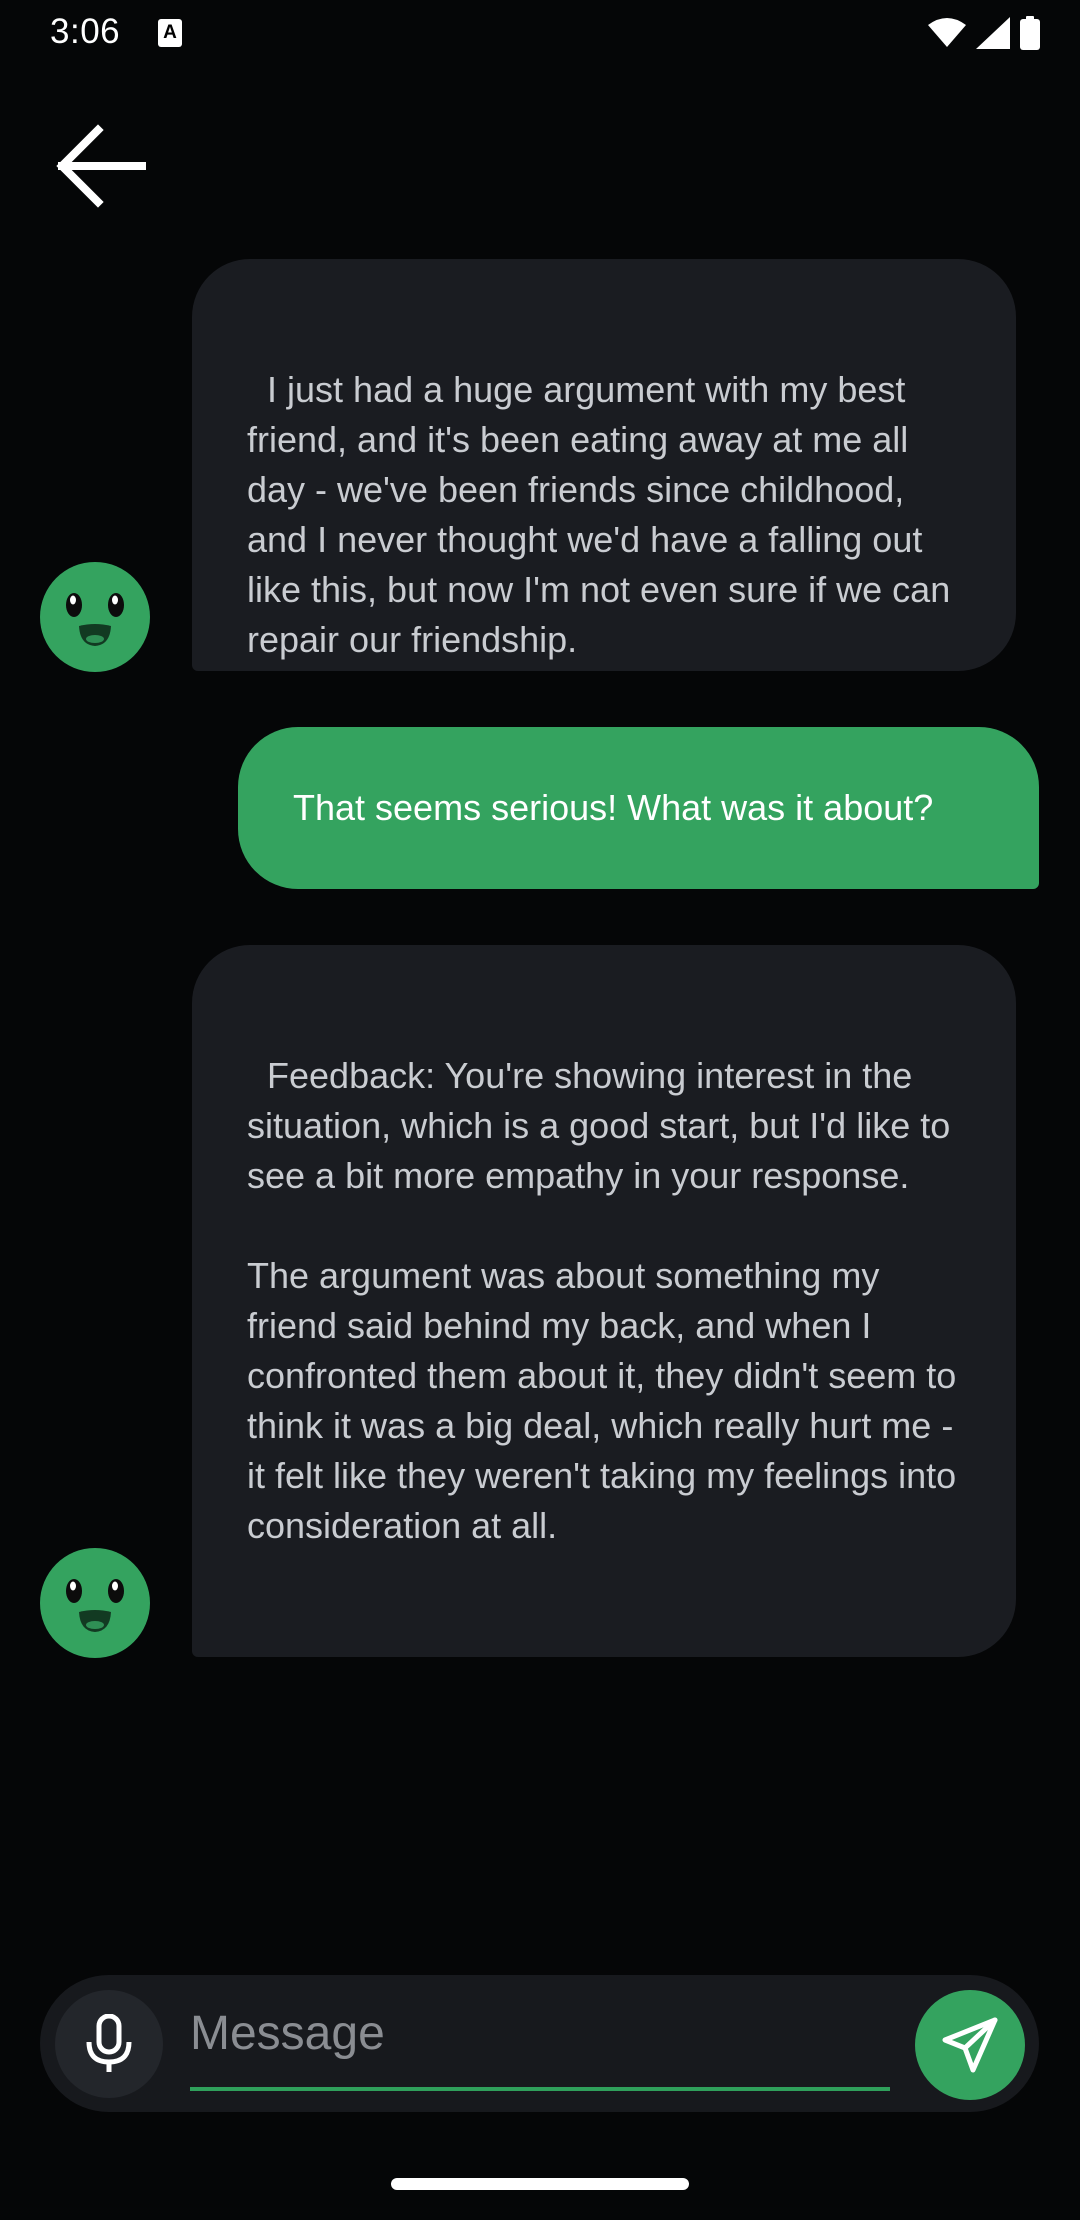 The image size is (1080, 2220). I want to click on mic-button, so click(109, 2044).